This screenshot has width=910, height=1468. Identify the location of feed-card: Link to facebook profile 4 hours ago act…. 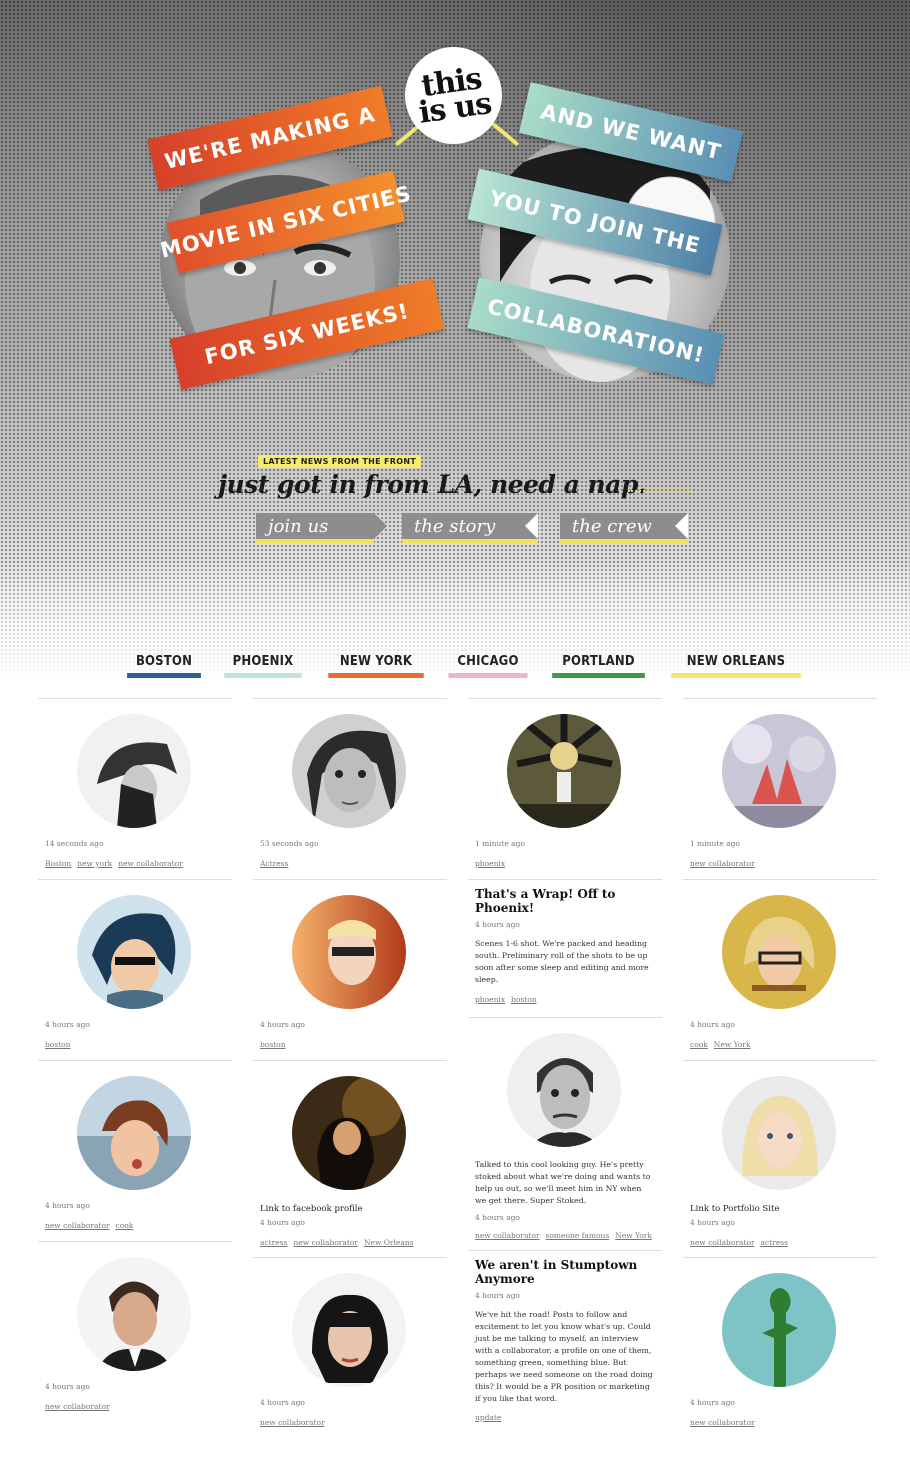
(350, 1158).